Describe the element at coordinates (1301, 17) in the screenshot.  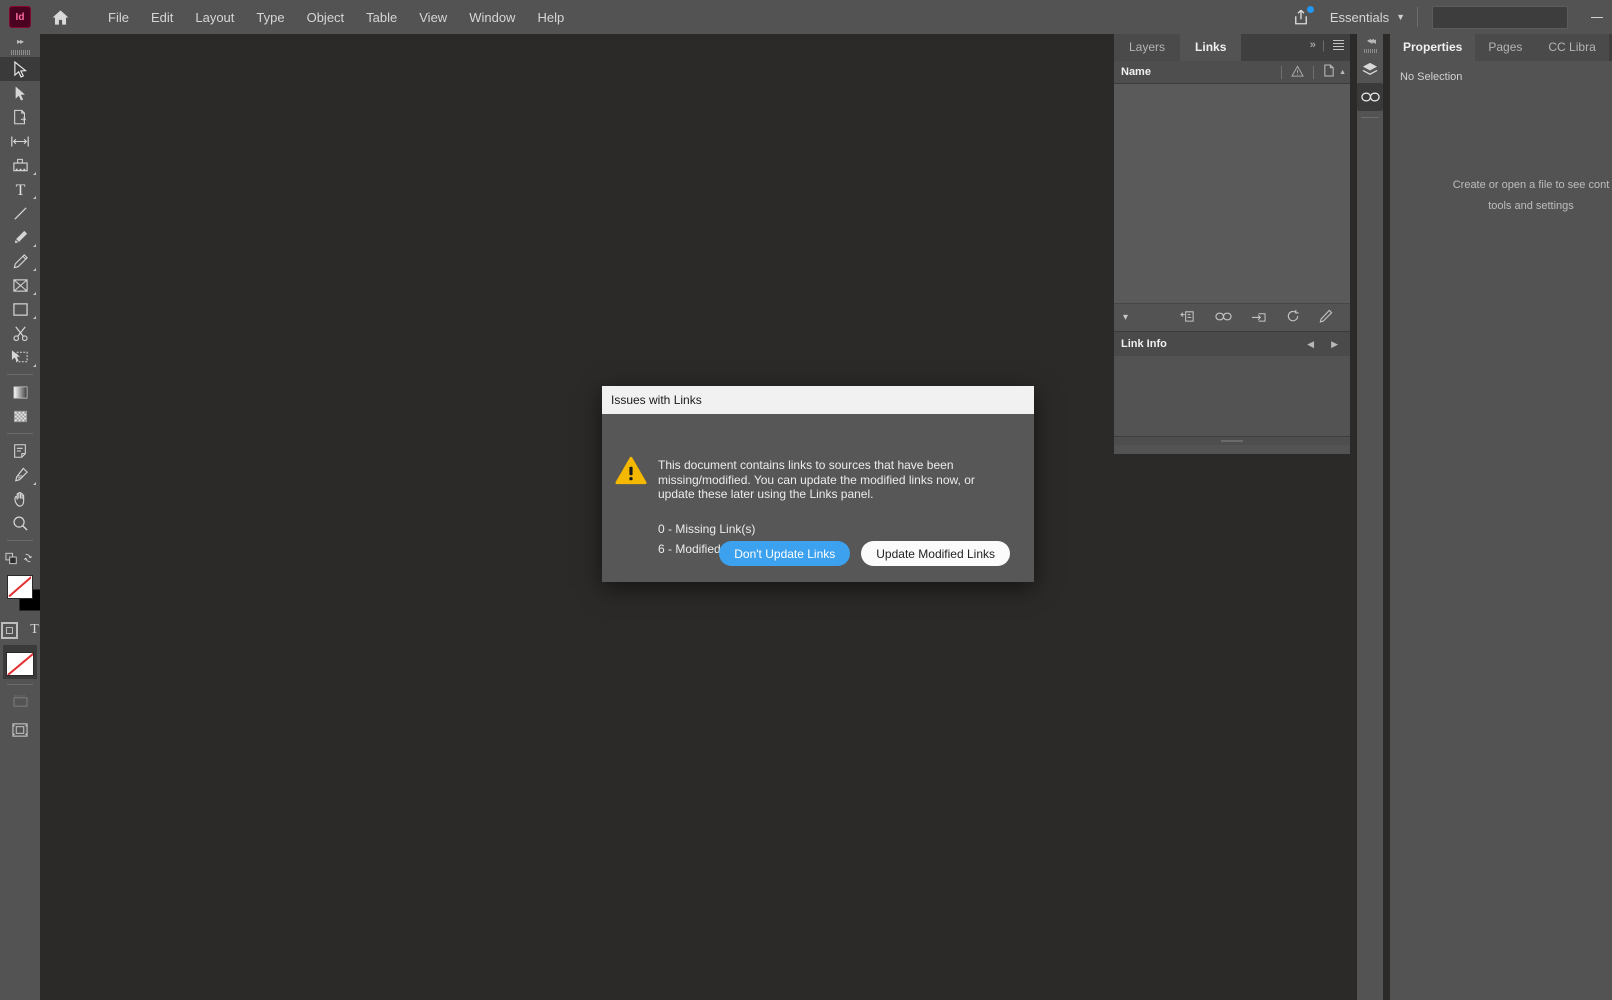
I see `share-upload-icon` at that location.